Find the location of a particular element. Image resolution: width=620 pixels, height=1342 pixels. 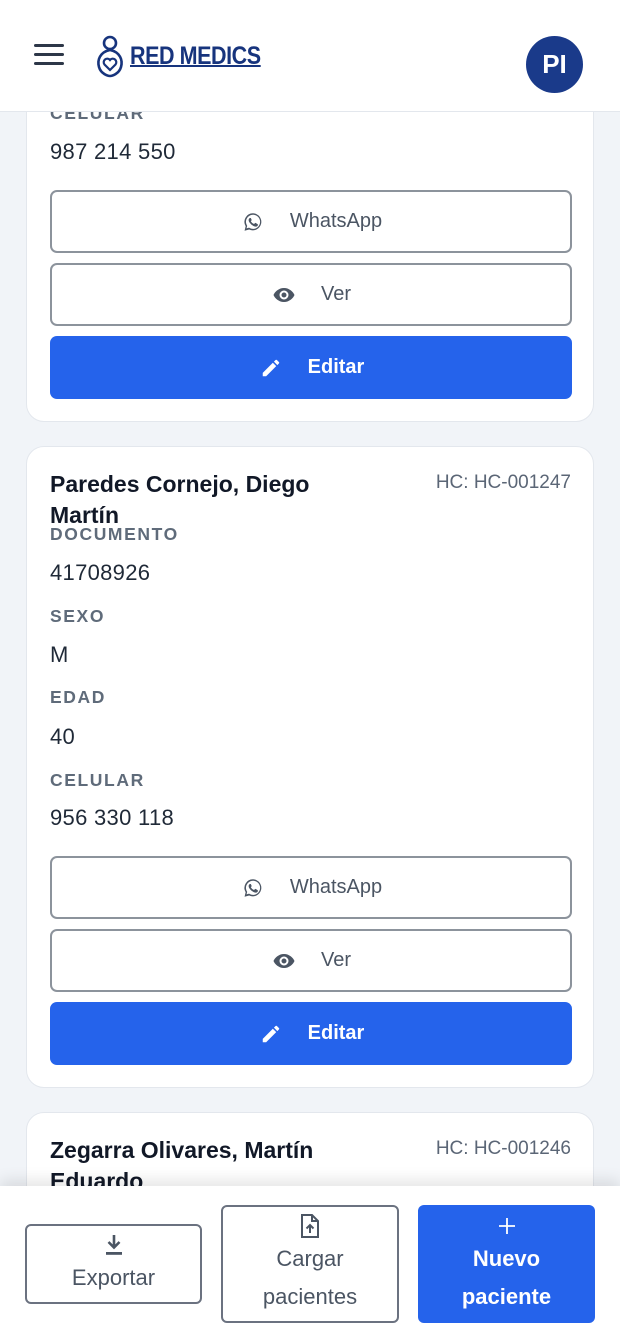

sex-value: M is located at coordinates (59, 654).